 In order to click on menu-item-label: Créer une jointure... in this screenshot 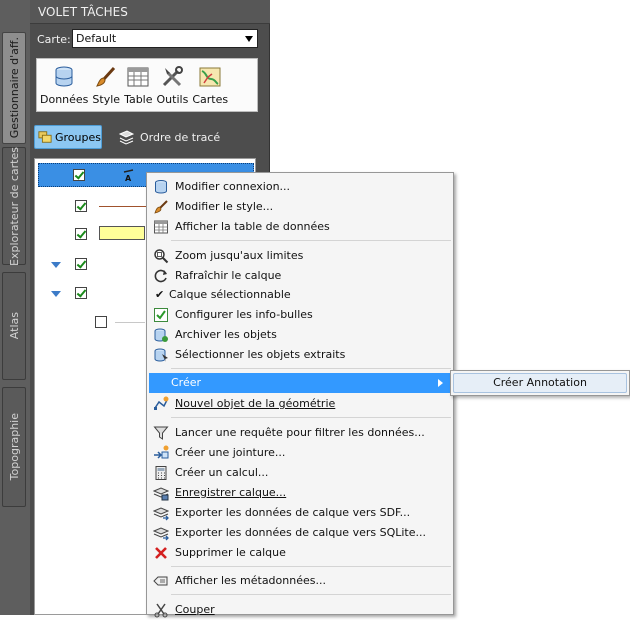, I will do `click(230, 452)`.